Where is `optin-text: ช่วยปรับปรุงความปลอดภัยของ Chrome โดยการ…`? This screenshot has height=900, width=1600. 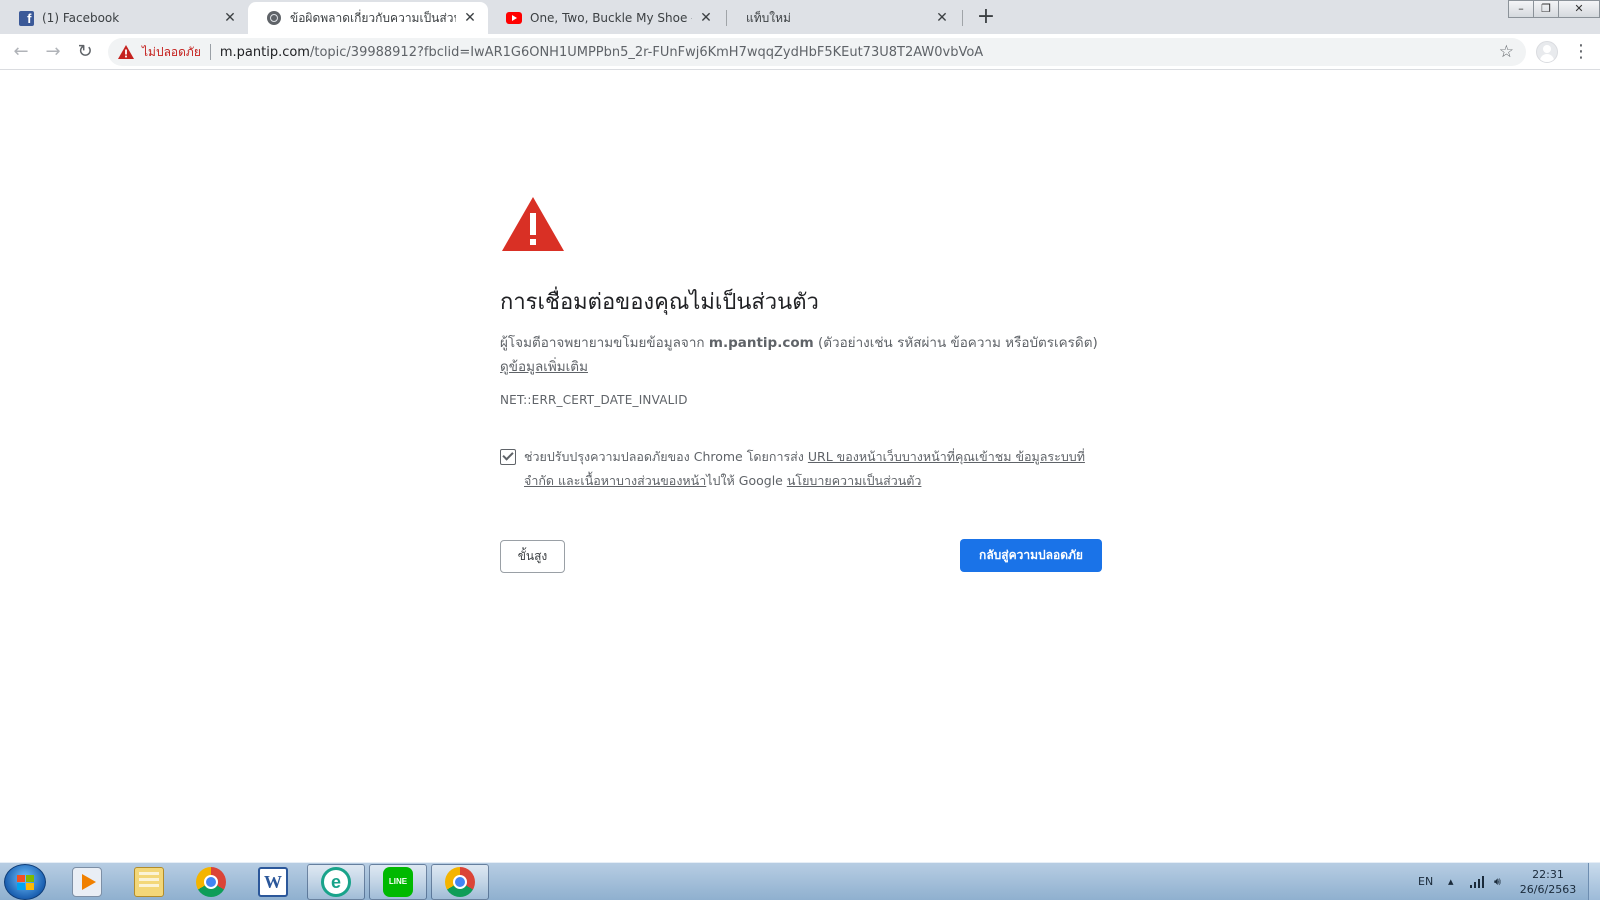
optin-text: ช่วยปรับปรุงความปลอดภัยของ Chrome โดยการ… is located at coordinates (813, 469).